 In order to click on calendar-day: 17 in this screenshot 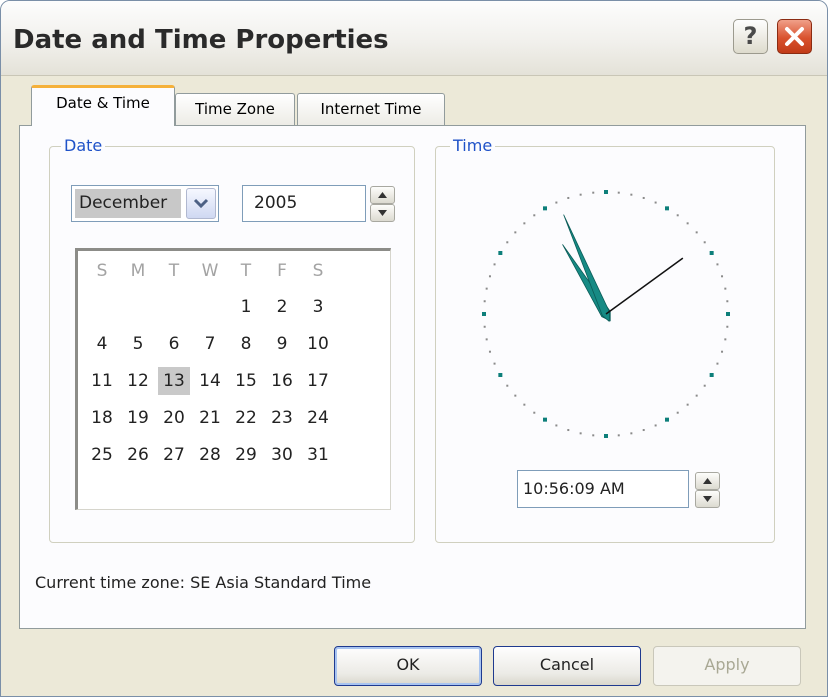, I will do `click(318, 381)`.